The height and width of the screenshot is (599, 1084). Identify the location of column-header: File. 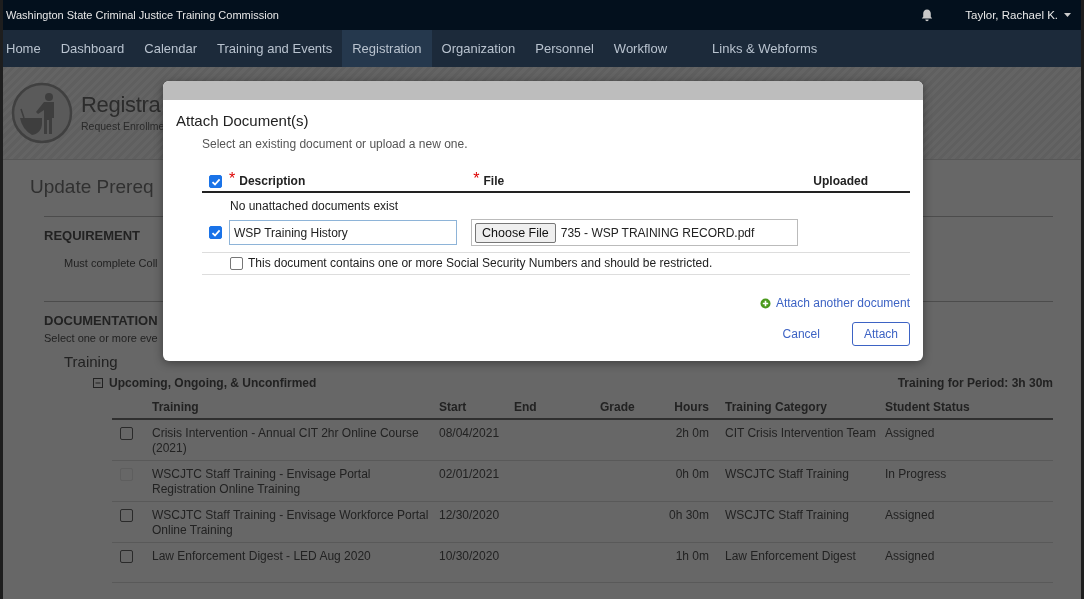
(494, 181).